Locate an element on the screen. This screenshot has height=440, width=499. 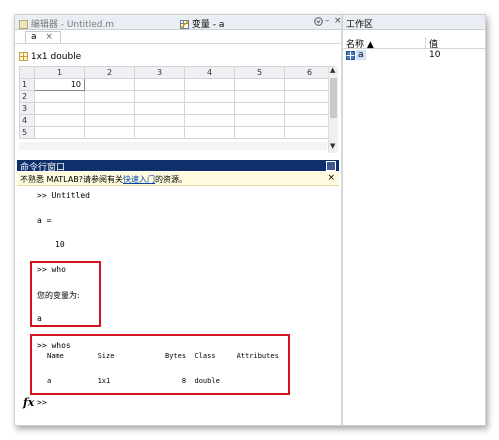
tab-variable-label: 变量 - a is located at coordinates (208, 25).